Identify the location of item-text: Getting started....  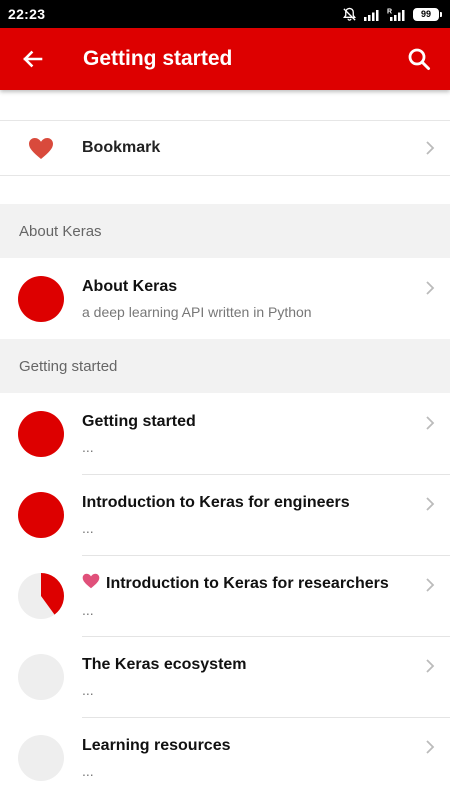
(246, 434).